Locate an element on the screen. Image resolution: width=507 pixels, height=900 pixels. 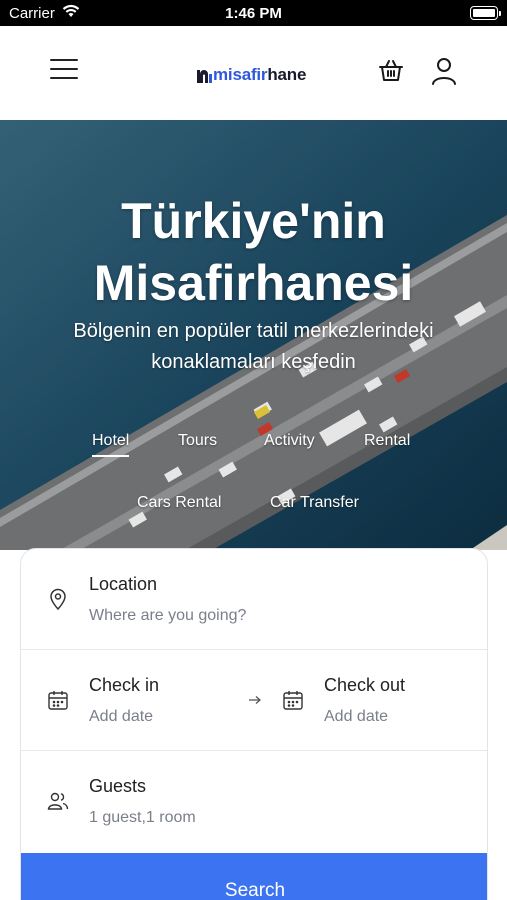
guests-icon is located at coordinates (58, 801).